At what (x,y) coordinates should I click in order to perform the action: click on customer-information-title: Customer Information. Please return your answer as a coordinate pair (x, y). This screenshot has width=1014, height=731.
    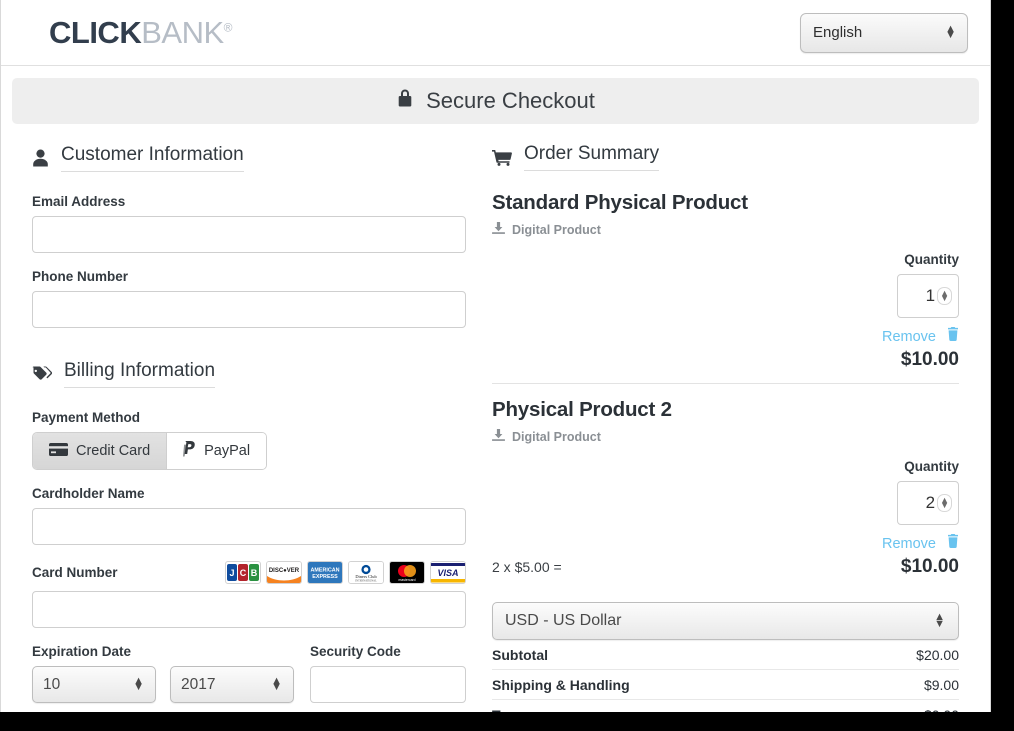
    Looking at the image, I should click on (152, 158).